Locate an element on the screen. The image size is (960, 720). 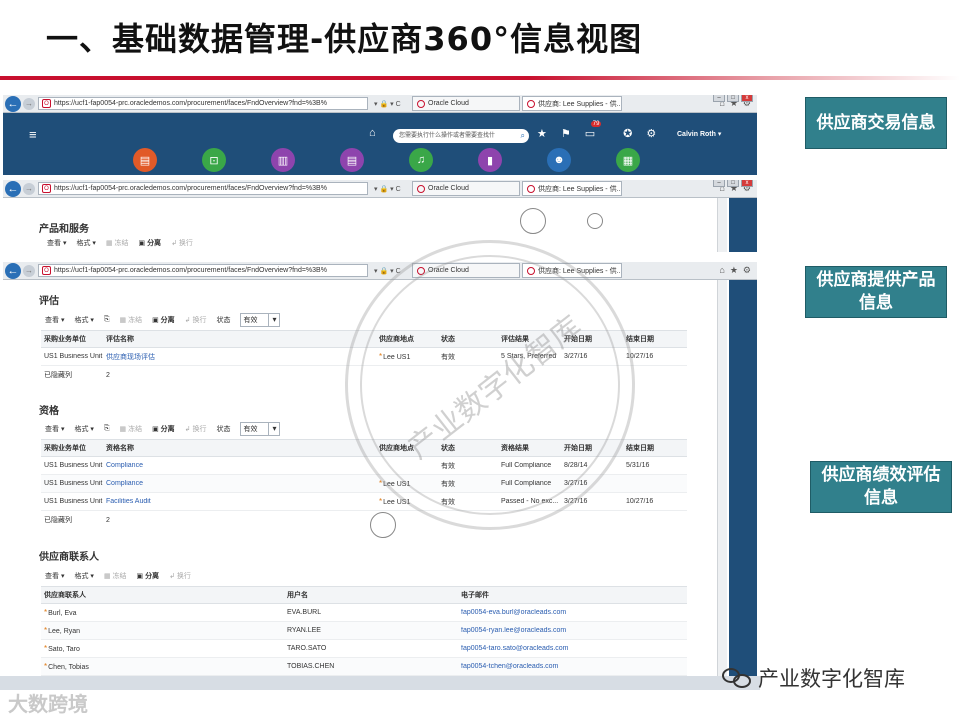
wechat-icon is located at coordinates (737, 678).